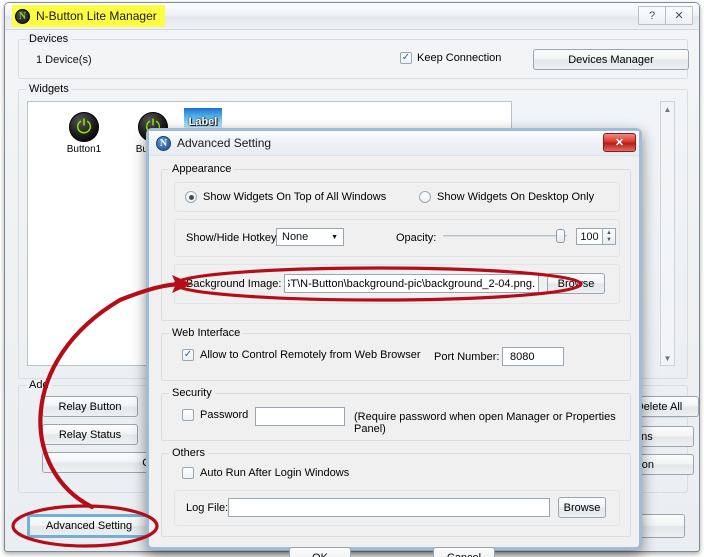  Describe the element at coordinates (679, 15) in the screenshot. I see `close-button: ✕` at that location.